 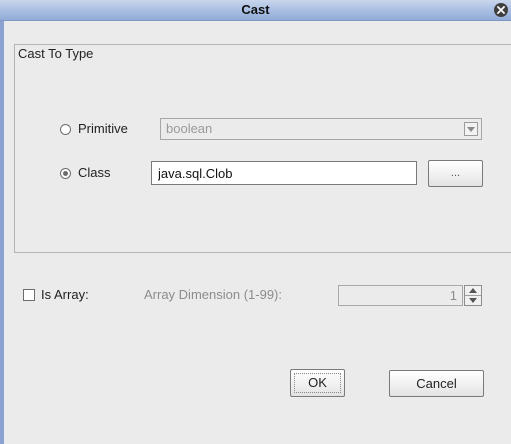 What do you see at coordinates (29, 295) in the screenshot?
I see `is-array-checkbox` at bounding box center [29, 295].